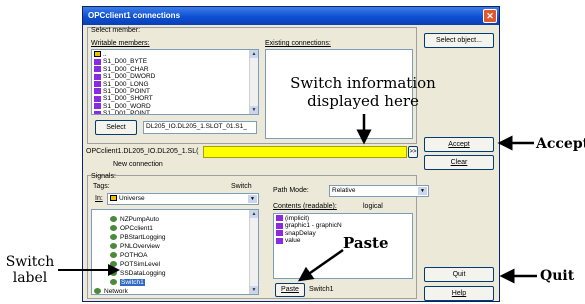 The image size is (585, 304). What do you see at coordinates (254, 290) in the screenshot?
I see `tree-scroll-down-arrow: ▼` at bounding box center [254, 290].